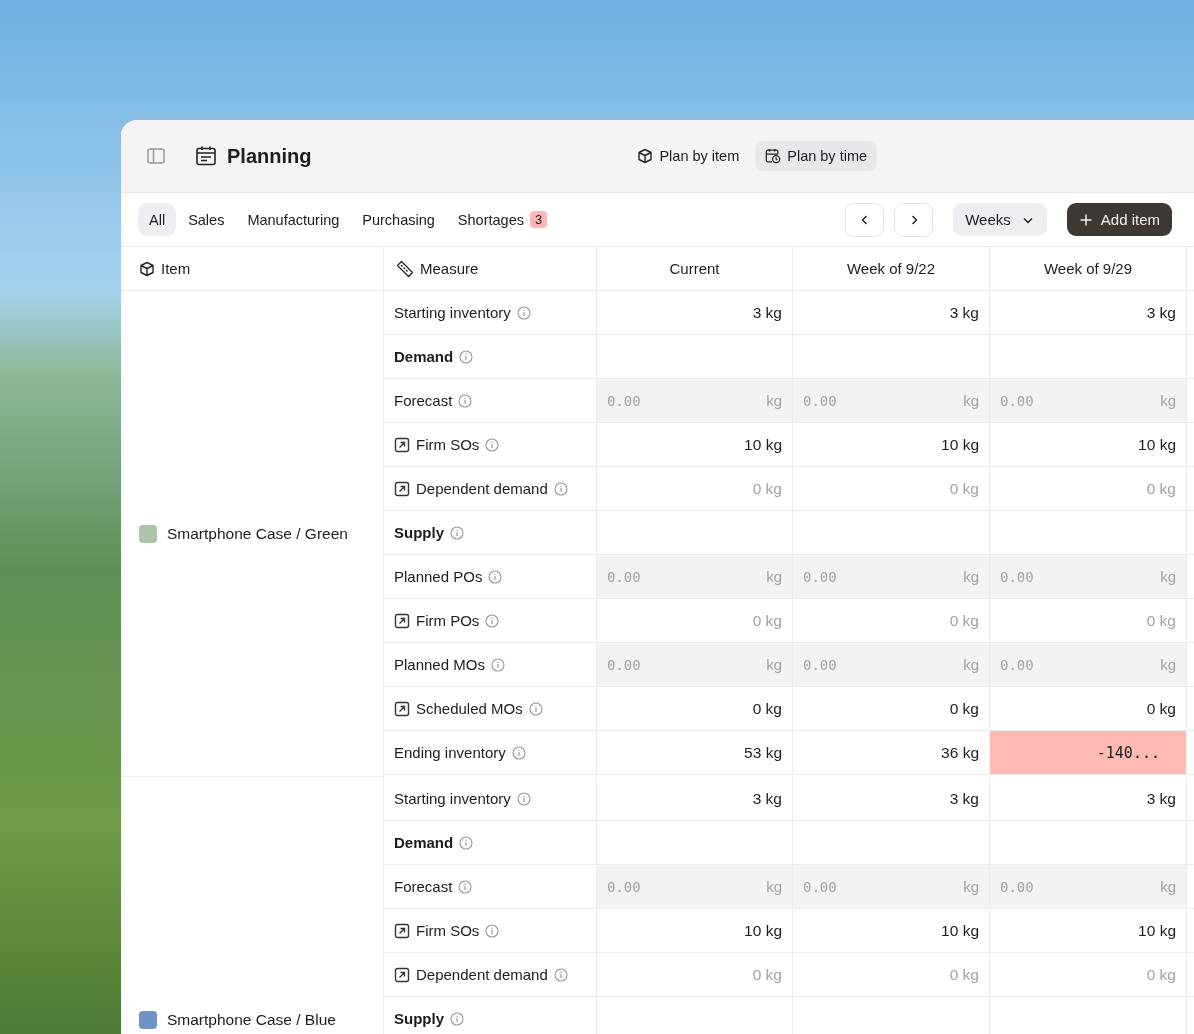  Describe the element at coordinates (251, 1019) in the screenshot. I see `item-name: Smartphone Case / Blue` at that location.